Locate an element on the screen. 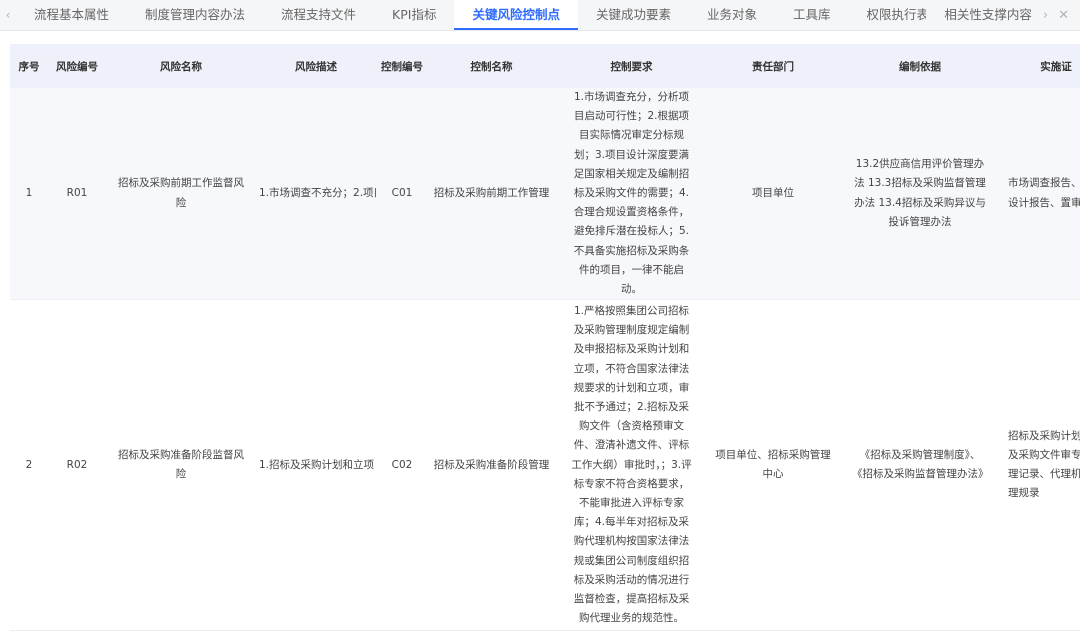  cell-responsible-dept: 项目单位 is located at coordinates (773, 194).